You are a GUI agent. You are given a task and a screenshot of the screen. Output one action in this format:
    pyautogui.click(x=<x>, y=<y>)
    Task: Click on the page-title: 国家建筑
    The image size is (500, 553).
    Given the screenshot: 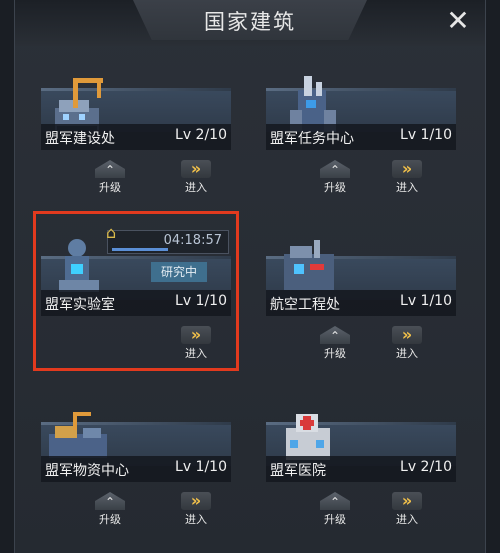 What is the action you would take?
    pyautogui.click(x=250, y=22)
    